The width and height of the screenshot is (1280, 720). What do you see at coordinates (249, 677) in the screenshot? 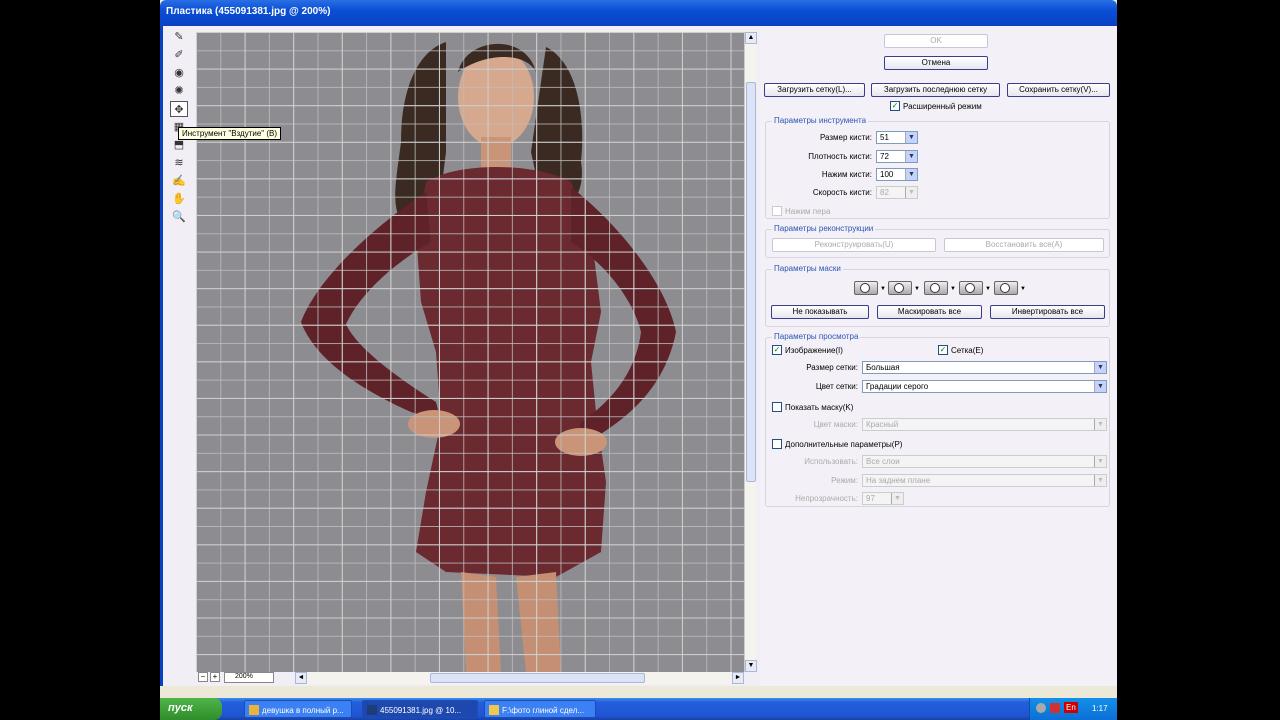
I see `zoom-select: 200%` at bounding box center [249, 677].